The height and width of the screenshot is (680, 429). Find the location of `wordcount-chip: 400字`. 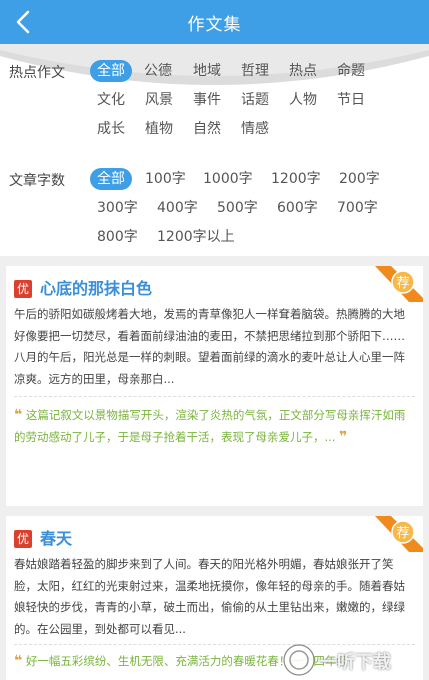

wordcount-chip: 400字 is located at coordinates (177, 208).